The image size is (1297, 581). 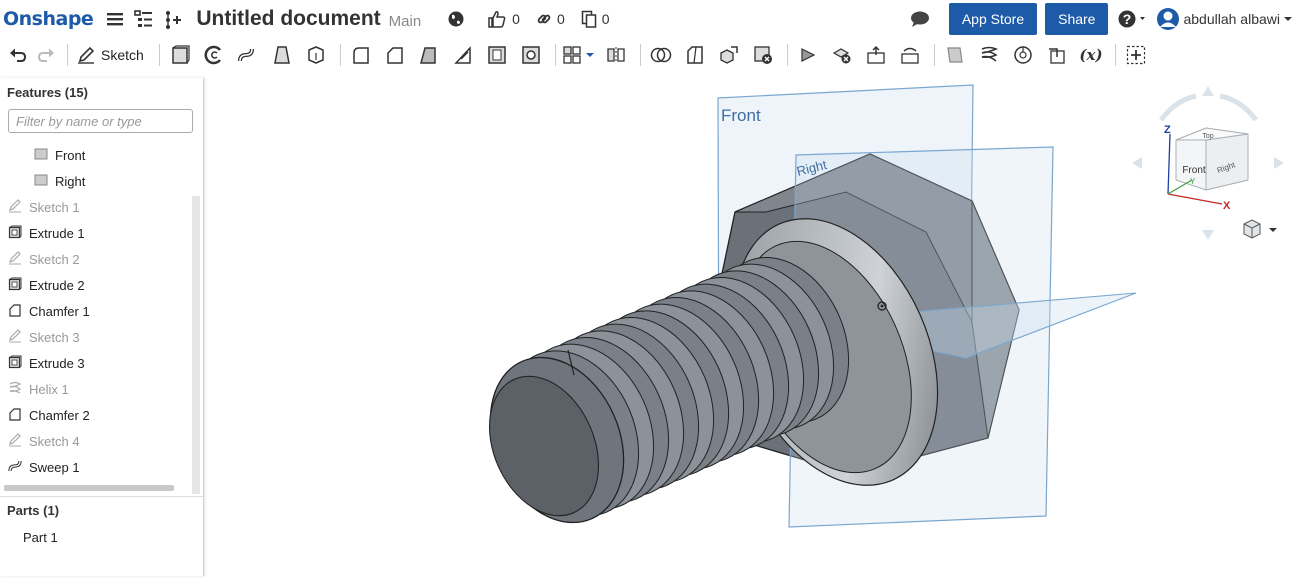 What do you see at coordinates (47, 92) in the screenshot?
I see `features-title: Features (15)` at bounding box center [47, 92].